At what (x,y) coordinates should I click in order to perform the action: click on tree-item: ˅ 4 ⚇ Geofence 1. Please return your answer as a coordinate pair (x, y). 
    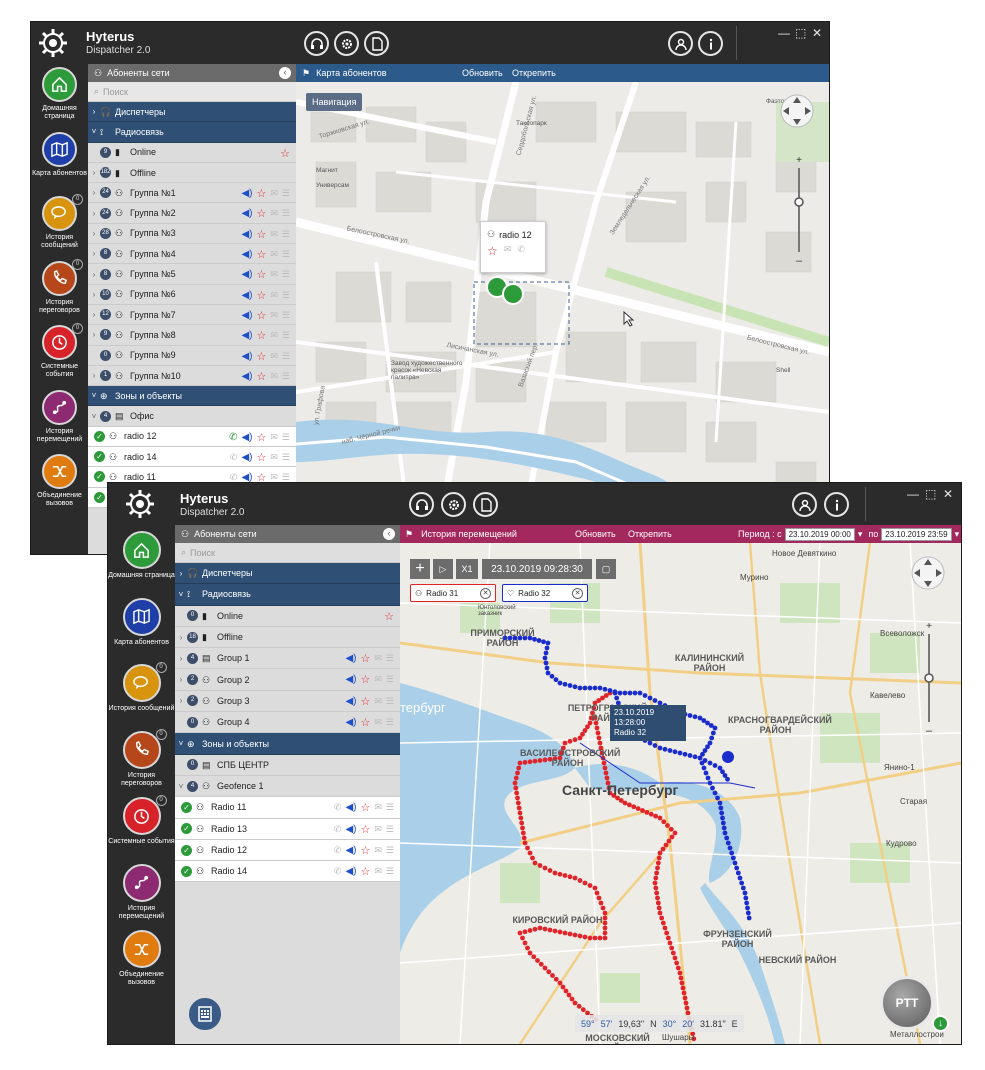
    Looking at the image, I should click on (287, 787).